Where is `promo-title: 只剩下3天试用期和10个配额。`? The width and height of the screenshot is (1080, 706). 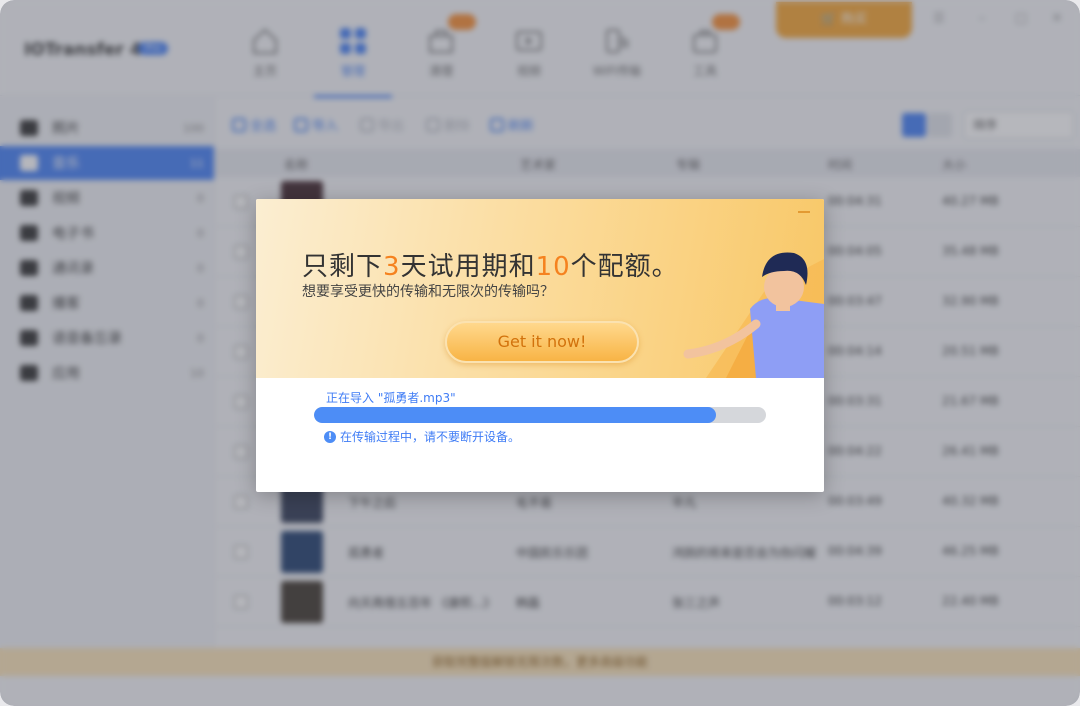 promo-title: 只剩下3天试用期和10个配额。 is located at coordinates (490, 264).